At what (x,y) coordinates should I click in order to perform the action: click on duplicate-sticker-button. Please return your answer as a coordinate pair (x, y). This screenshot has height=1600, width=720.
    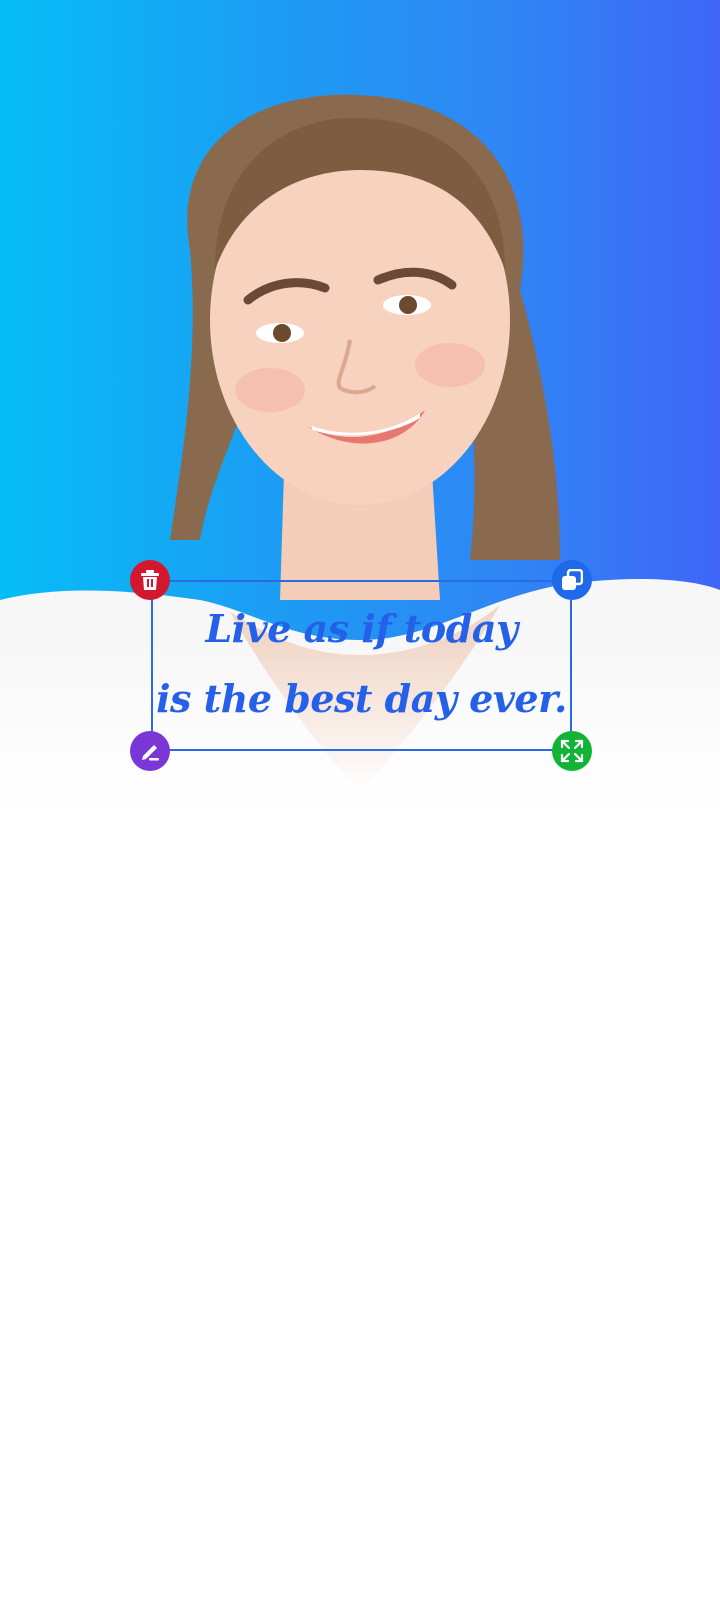
    Looking at the image, I should click on (572, 580).